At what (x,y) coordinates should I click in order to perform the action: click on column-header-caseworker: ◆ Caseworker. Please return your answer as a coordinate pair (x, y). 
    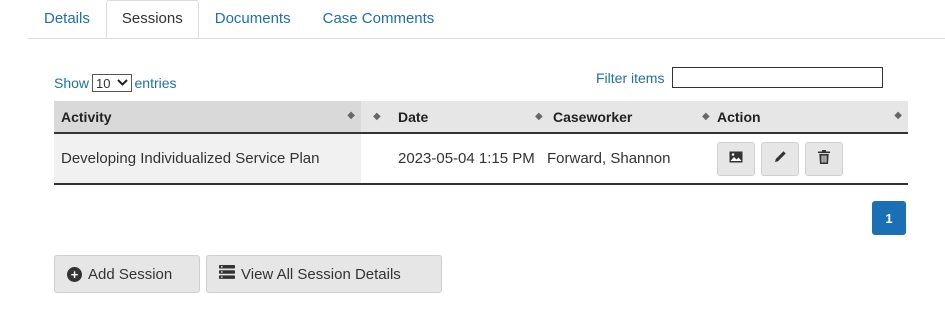
    Looking at the image, I should click on (624, 116).